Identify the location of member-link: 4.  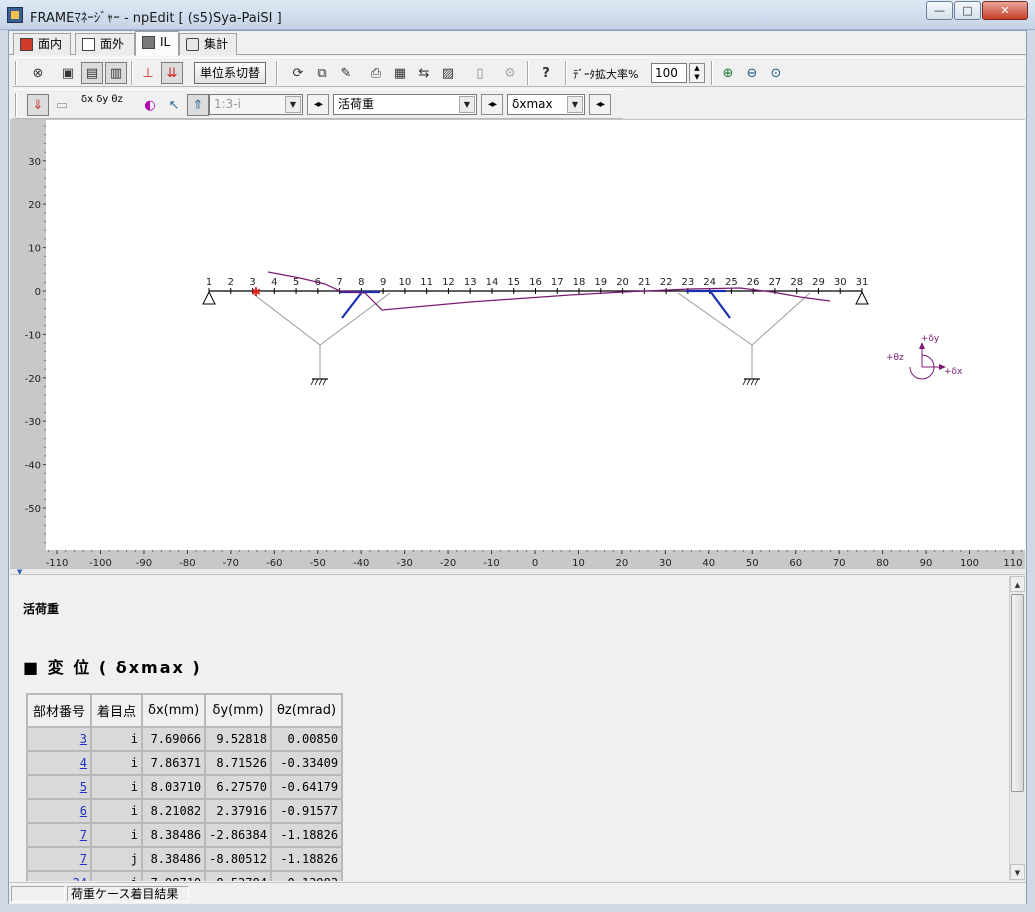
(83, 763).